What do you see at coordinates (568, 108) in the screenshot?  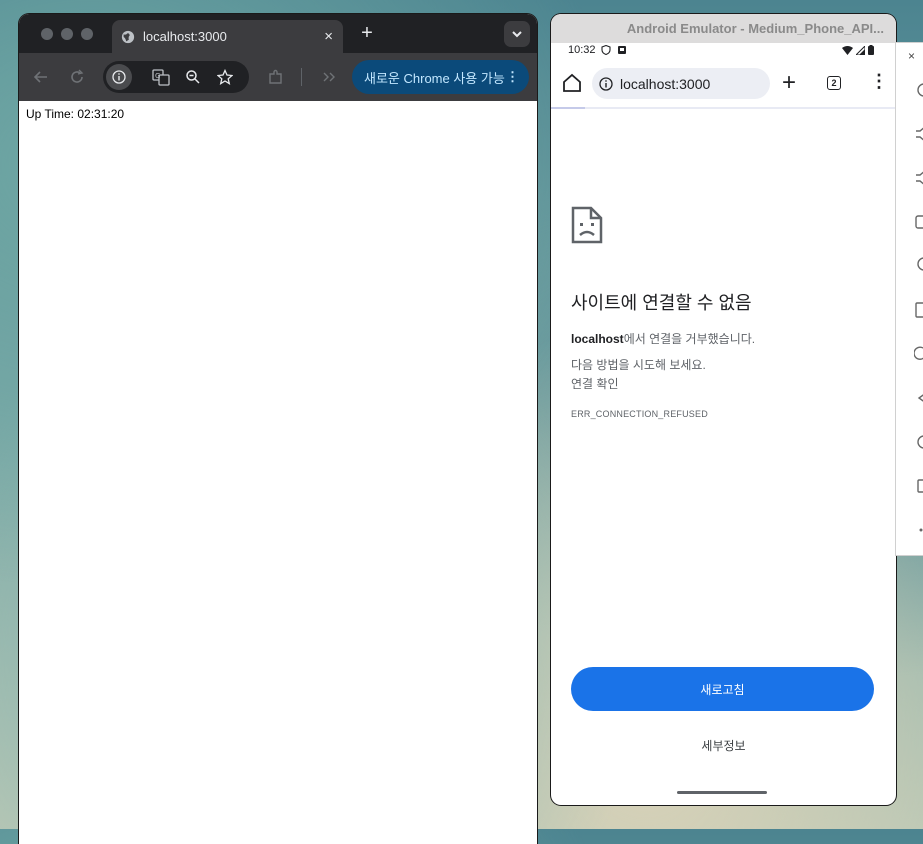 I see `load-progress-bar` at bounding box center [568, 108].